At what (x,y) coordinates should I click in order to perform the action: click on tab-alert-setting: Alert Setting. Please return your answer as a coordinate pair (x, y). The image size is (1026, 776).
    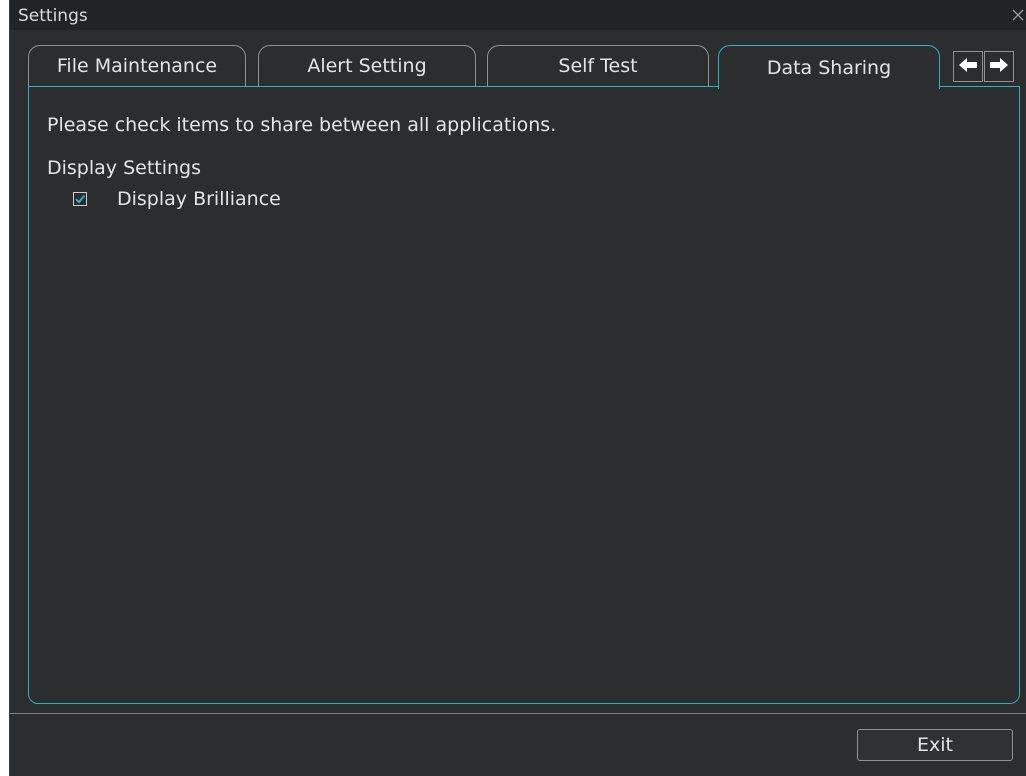
    Looking at the image, I should click on (367, 65).